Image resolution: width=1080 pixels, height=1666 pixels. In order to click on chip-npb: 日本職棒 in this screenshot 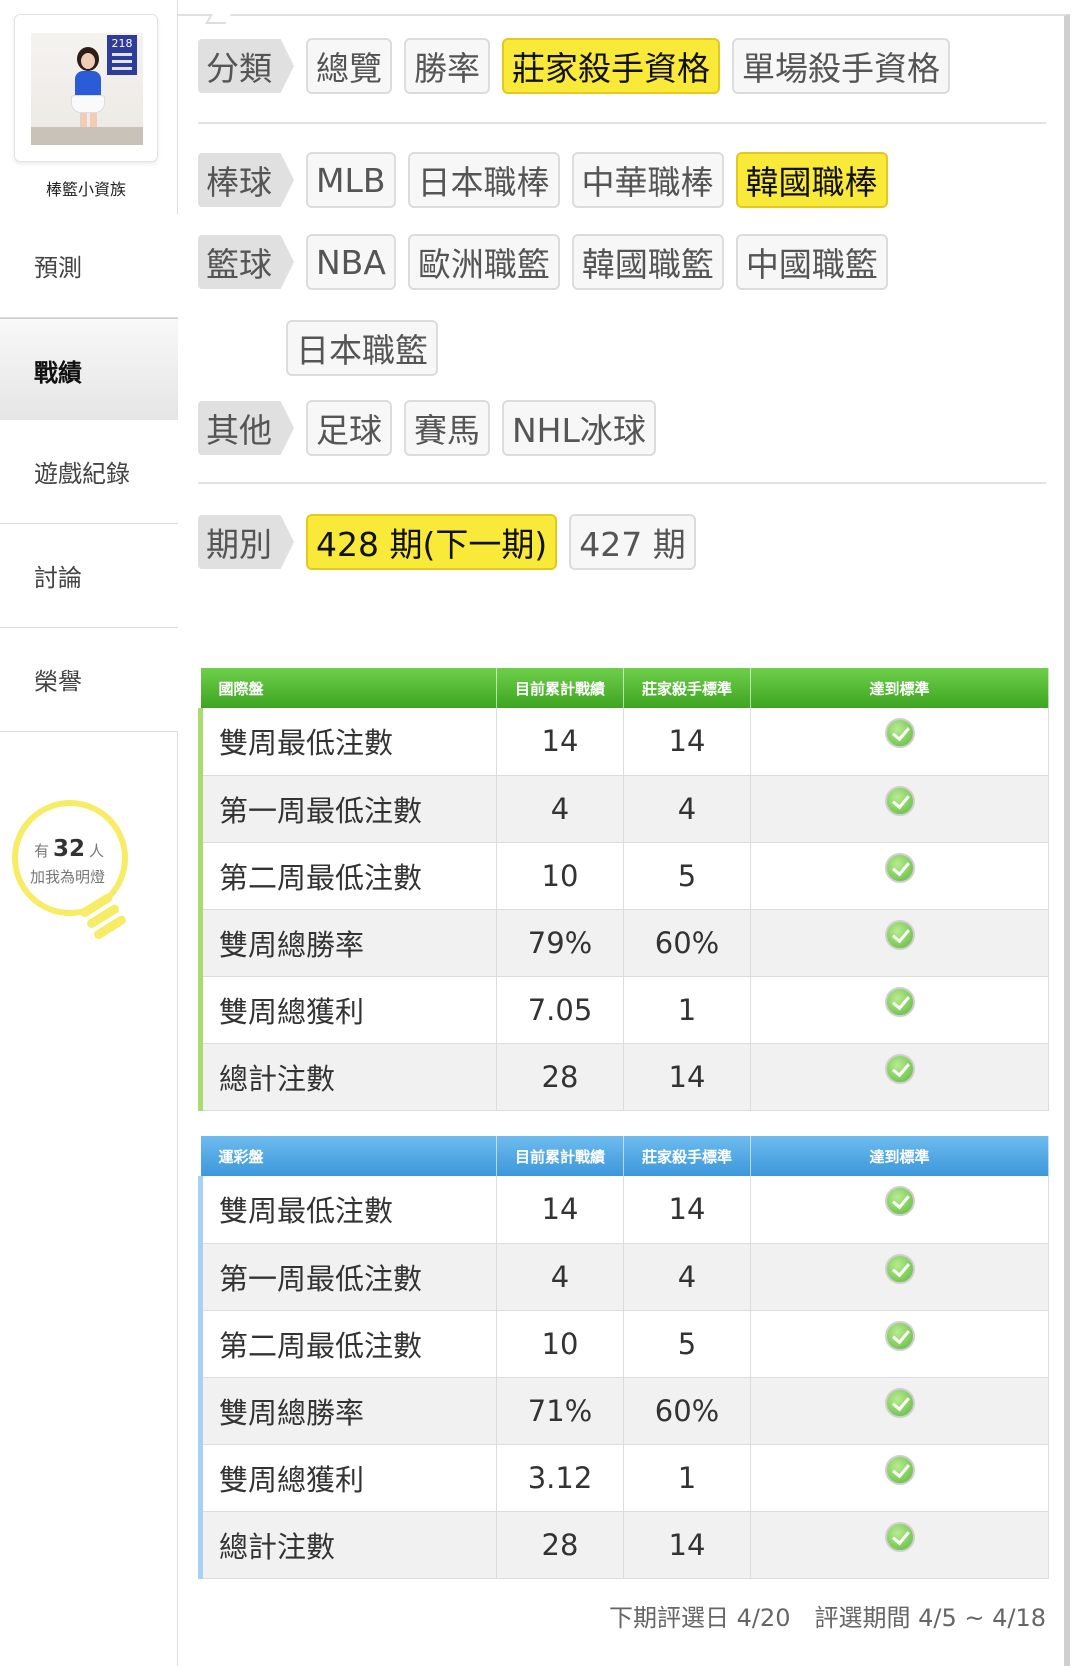, I will do `click(483, 180)`.